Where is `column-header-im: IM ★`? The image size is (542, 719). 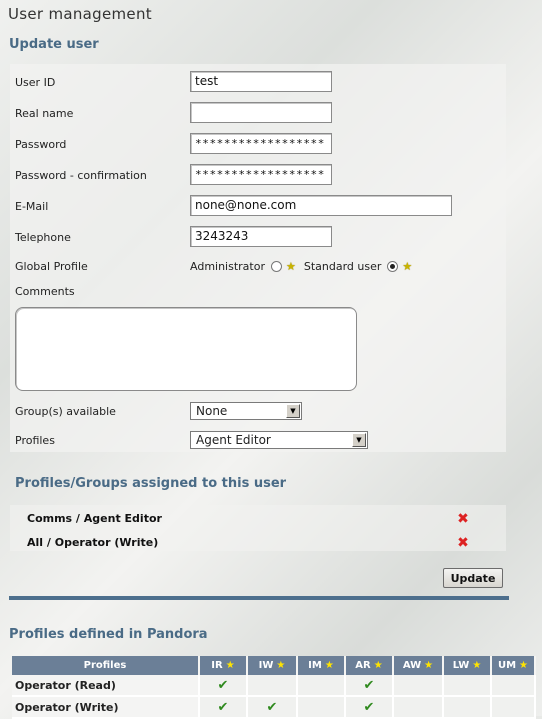 column-header-im: IM ★ is located at coordinates (322, 665).